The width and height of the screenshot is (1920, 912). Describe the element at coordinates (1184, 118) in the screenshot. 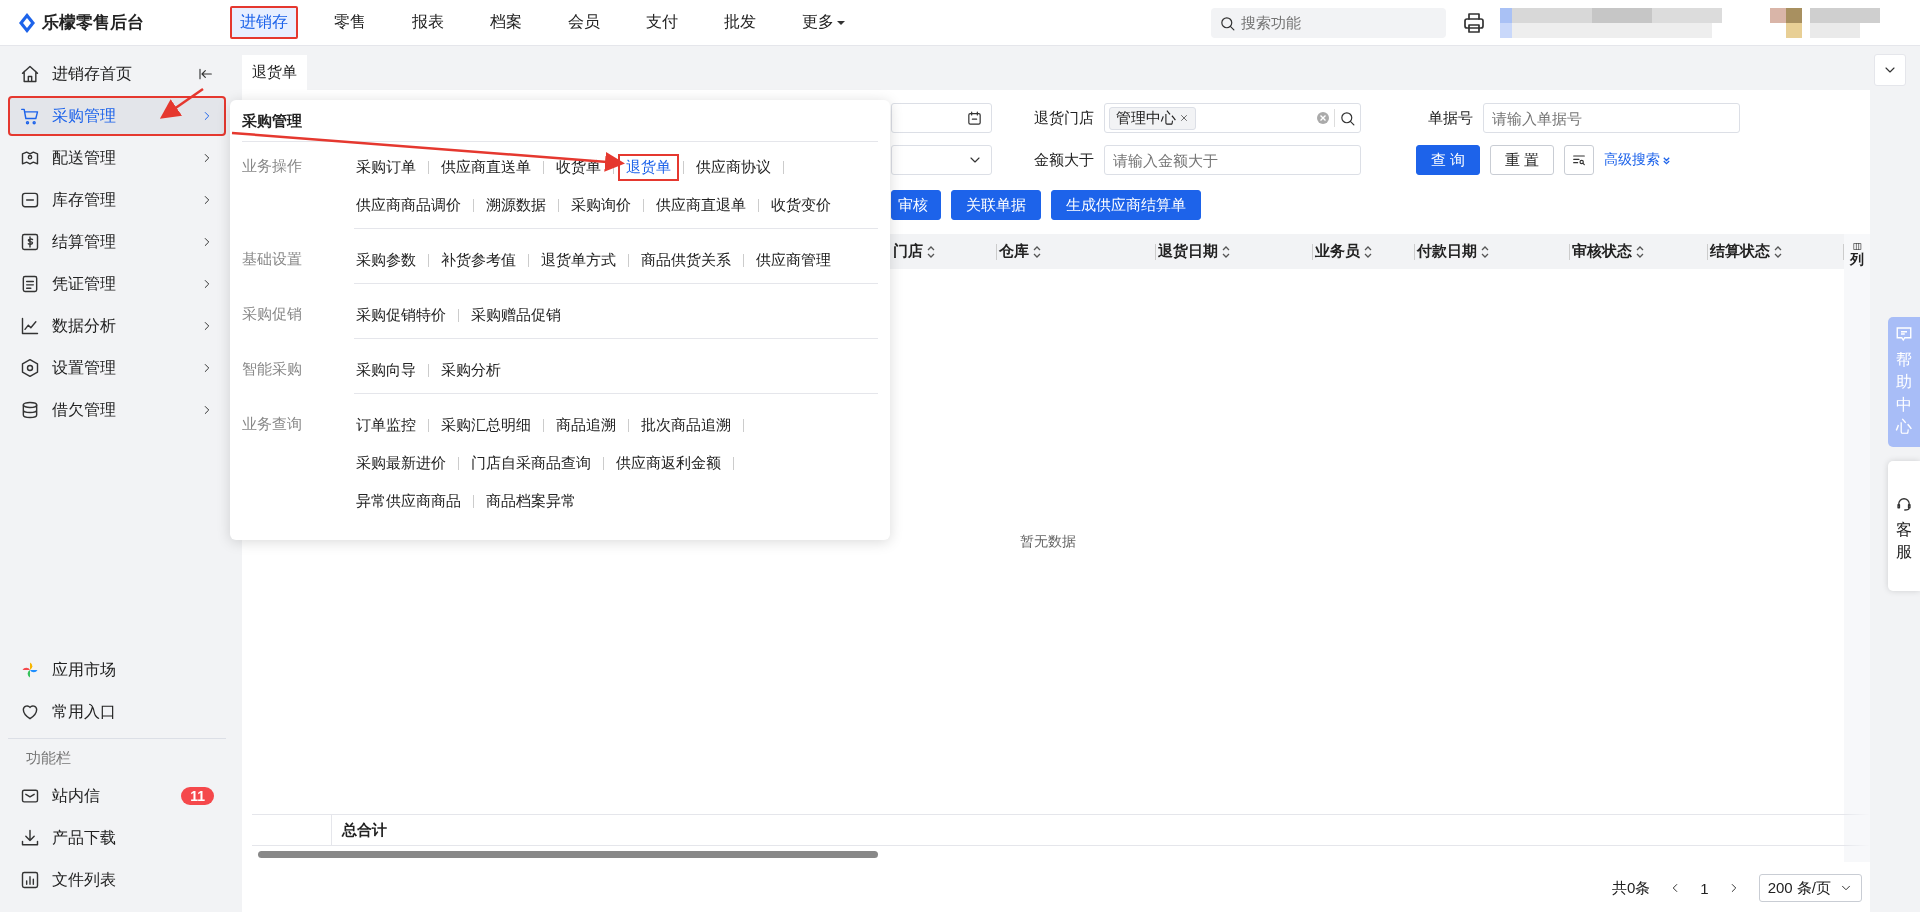

I see `close-icon` at that location.